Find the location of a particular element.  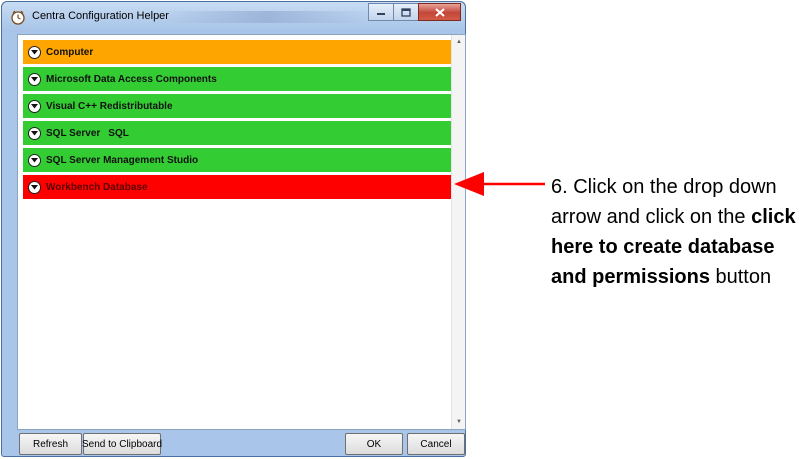

maximize-icon is located at coordinates (406, 12).